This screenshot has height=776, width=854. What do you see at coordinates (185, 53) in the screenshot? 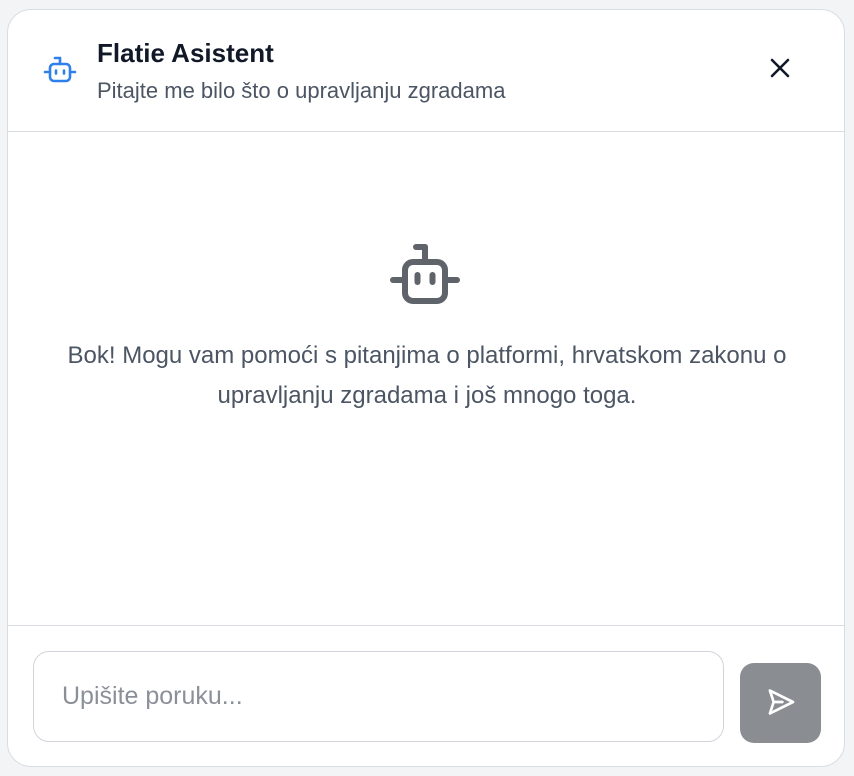
I see `chat-title: Flatie Asistent` at bounding box center [185, 53].